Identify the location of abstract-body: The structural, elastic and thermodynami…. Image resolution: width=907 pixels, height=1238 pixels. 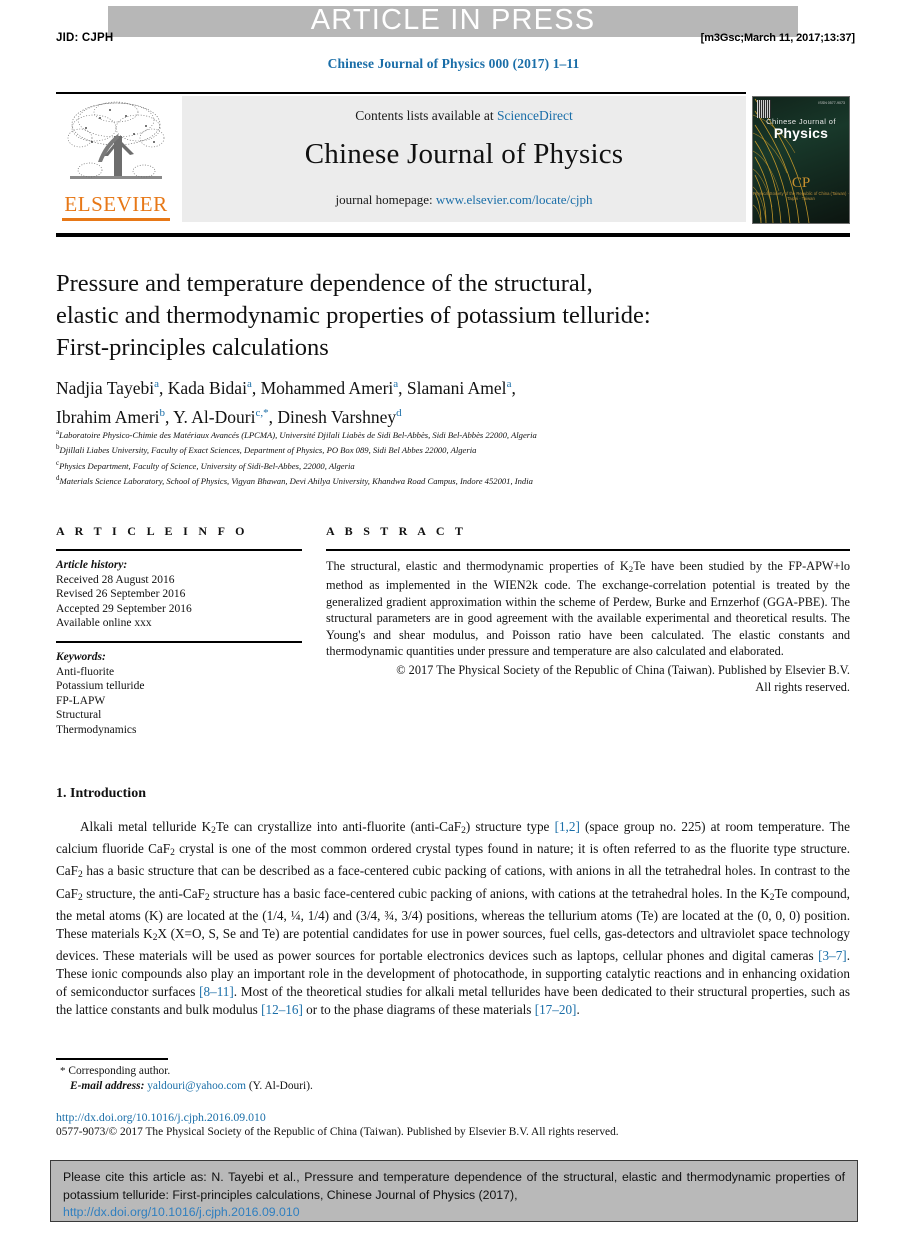
(588, 608).